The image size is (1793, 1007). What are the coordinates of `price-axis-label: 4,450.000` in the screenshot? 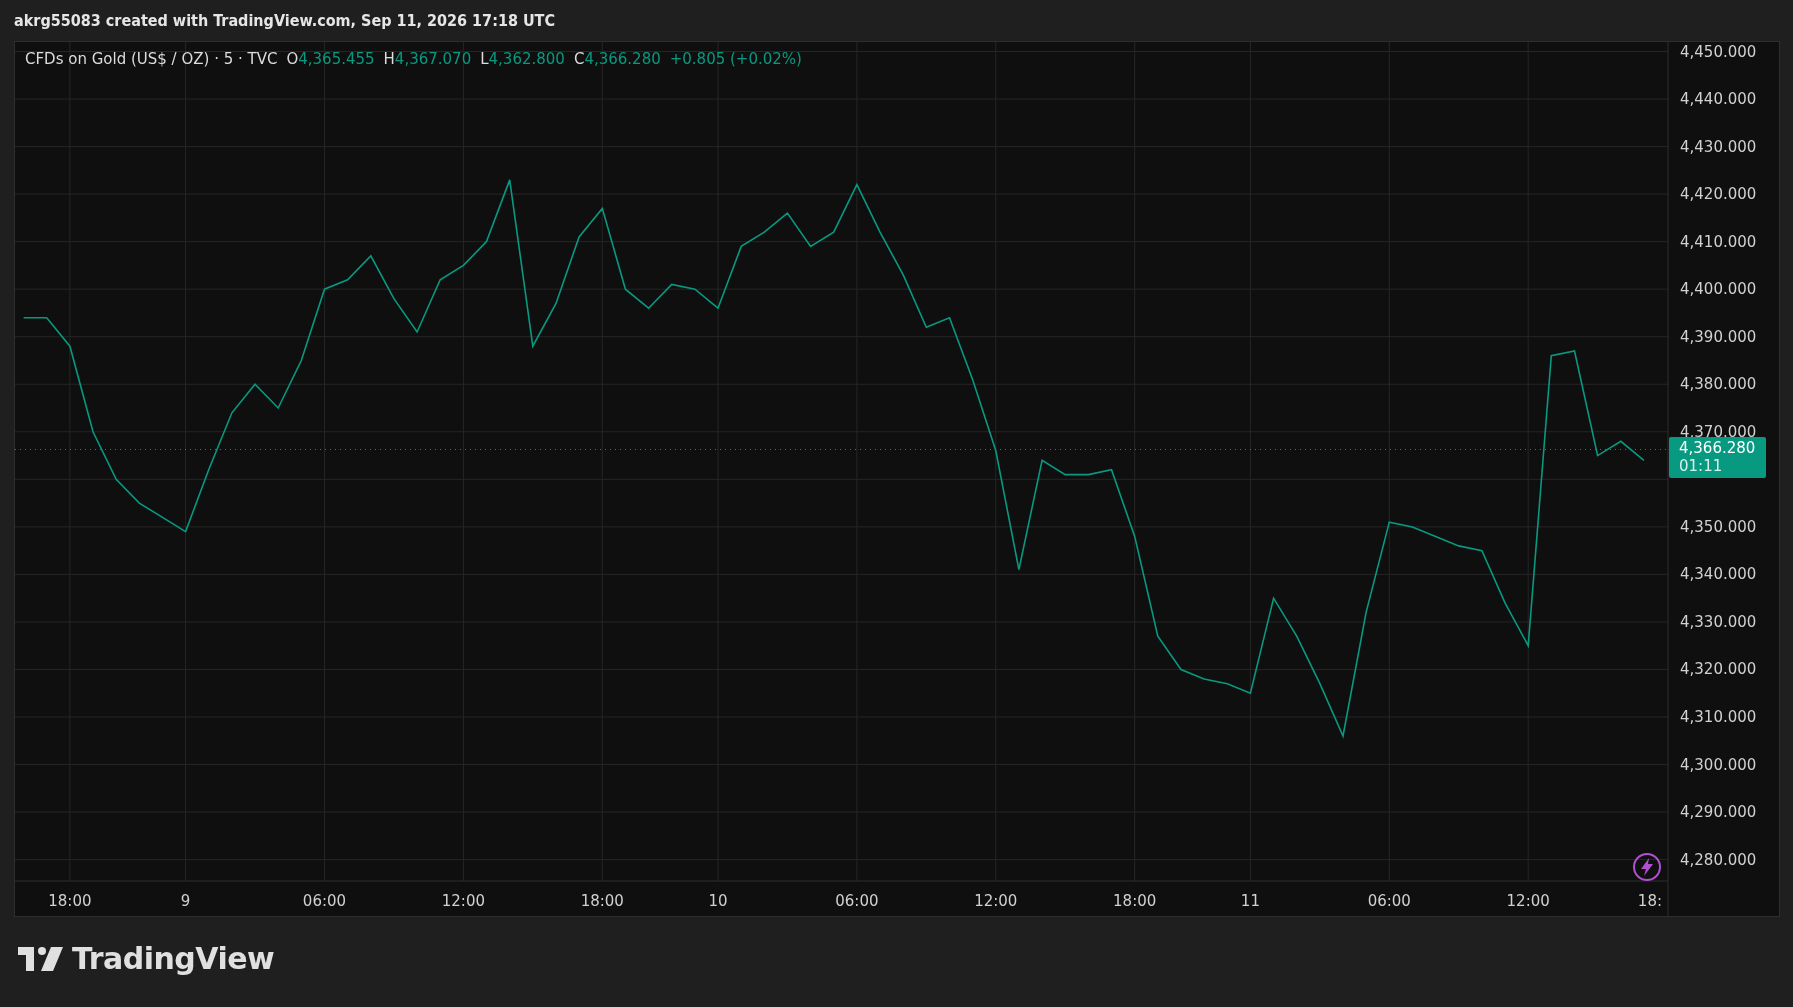 It's located at (1718, 51).